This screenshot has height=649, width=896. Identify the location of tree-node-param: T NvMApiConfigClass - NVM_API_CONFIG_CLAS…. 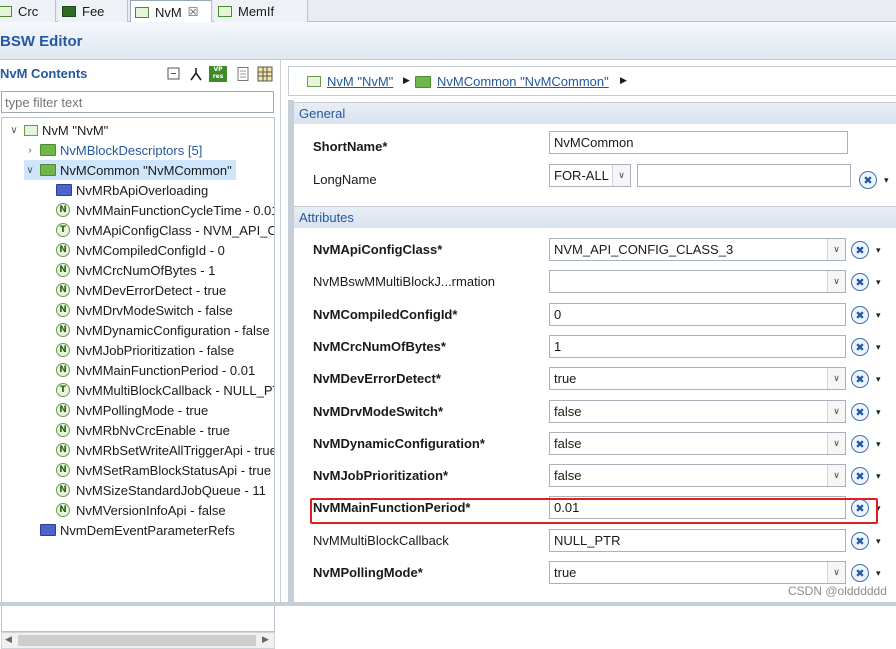
(165, 230).